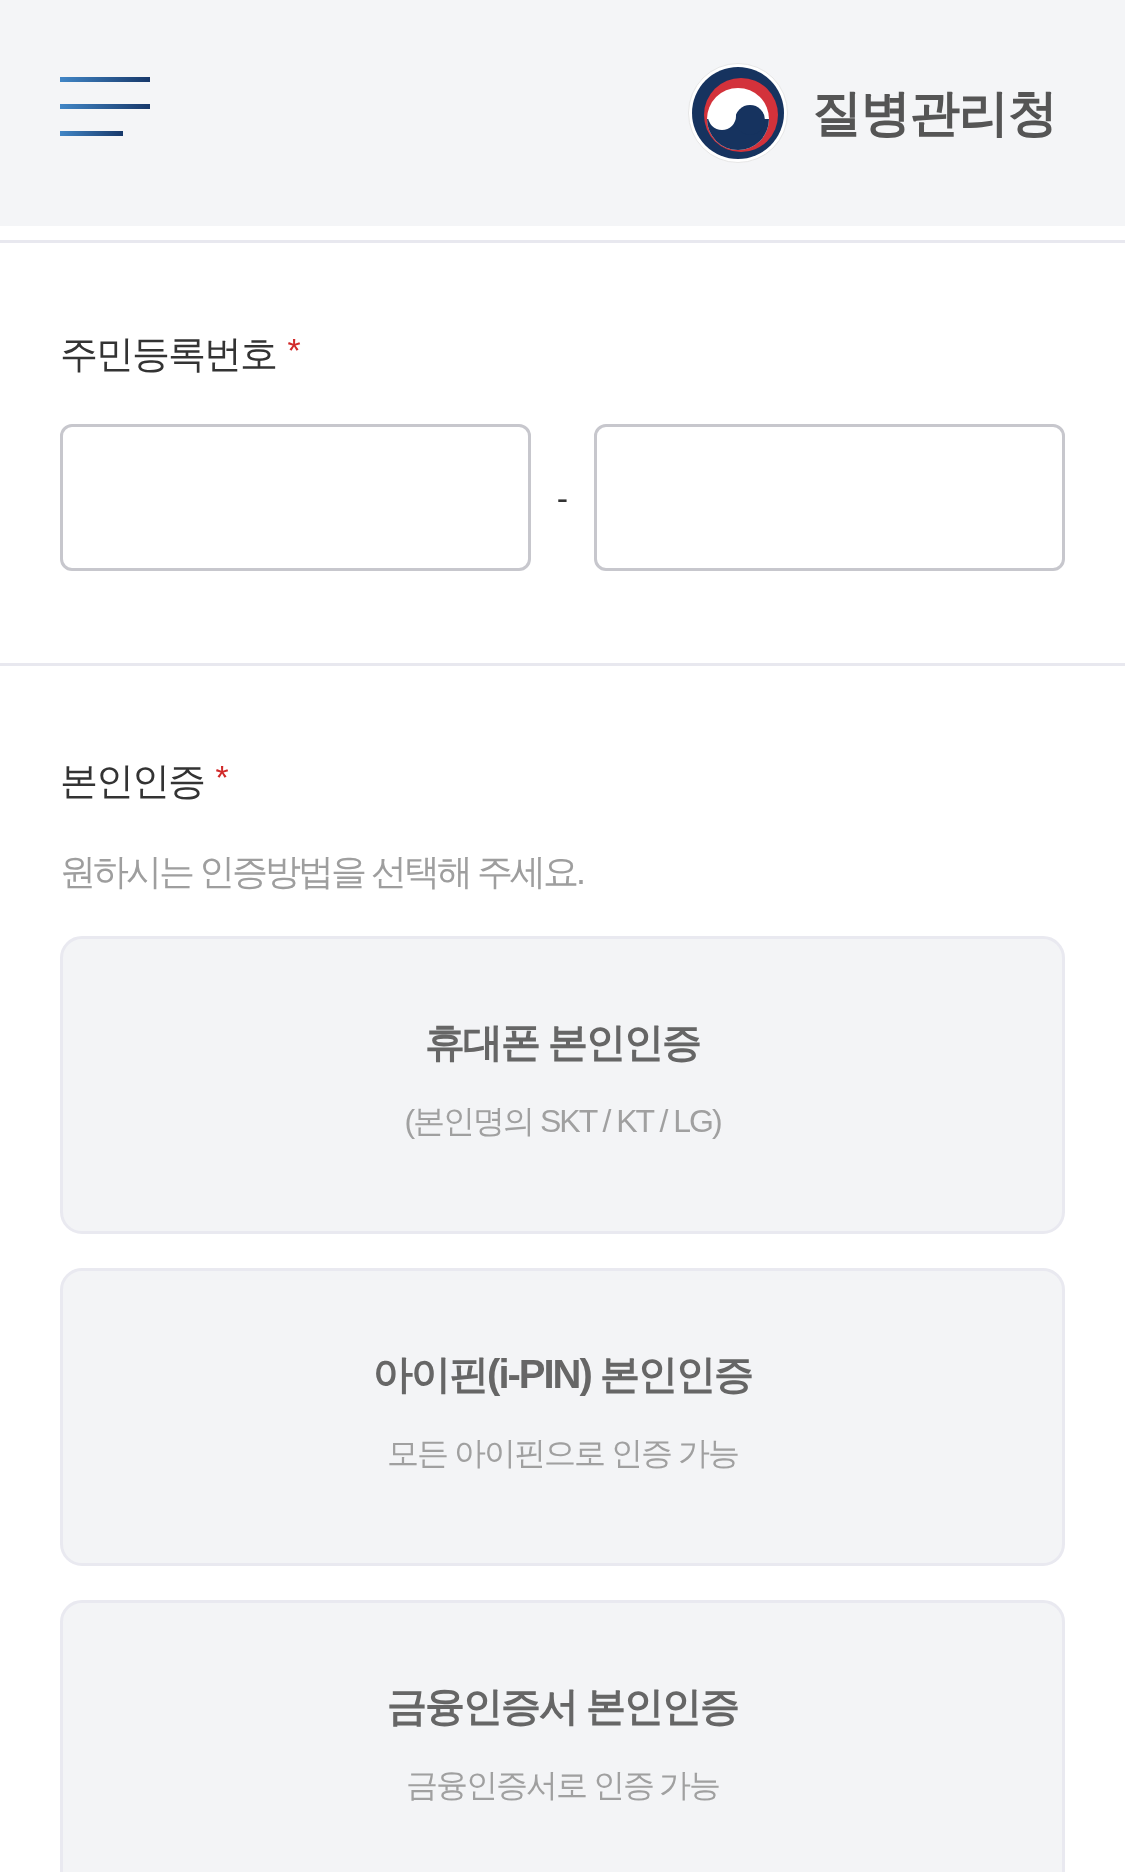 This screenshot has height=1872, width=1125. Describe the element at coordinates (322, 872) in the screenshot. I see `hint-text: 원하시는 인증방법을 선택해 주세요.` at that location.